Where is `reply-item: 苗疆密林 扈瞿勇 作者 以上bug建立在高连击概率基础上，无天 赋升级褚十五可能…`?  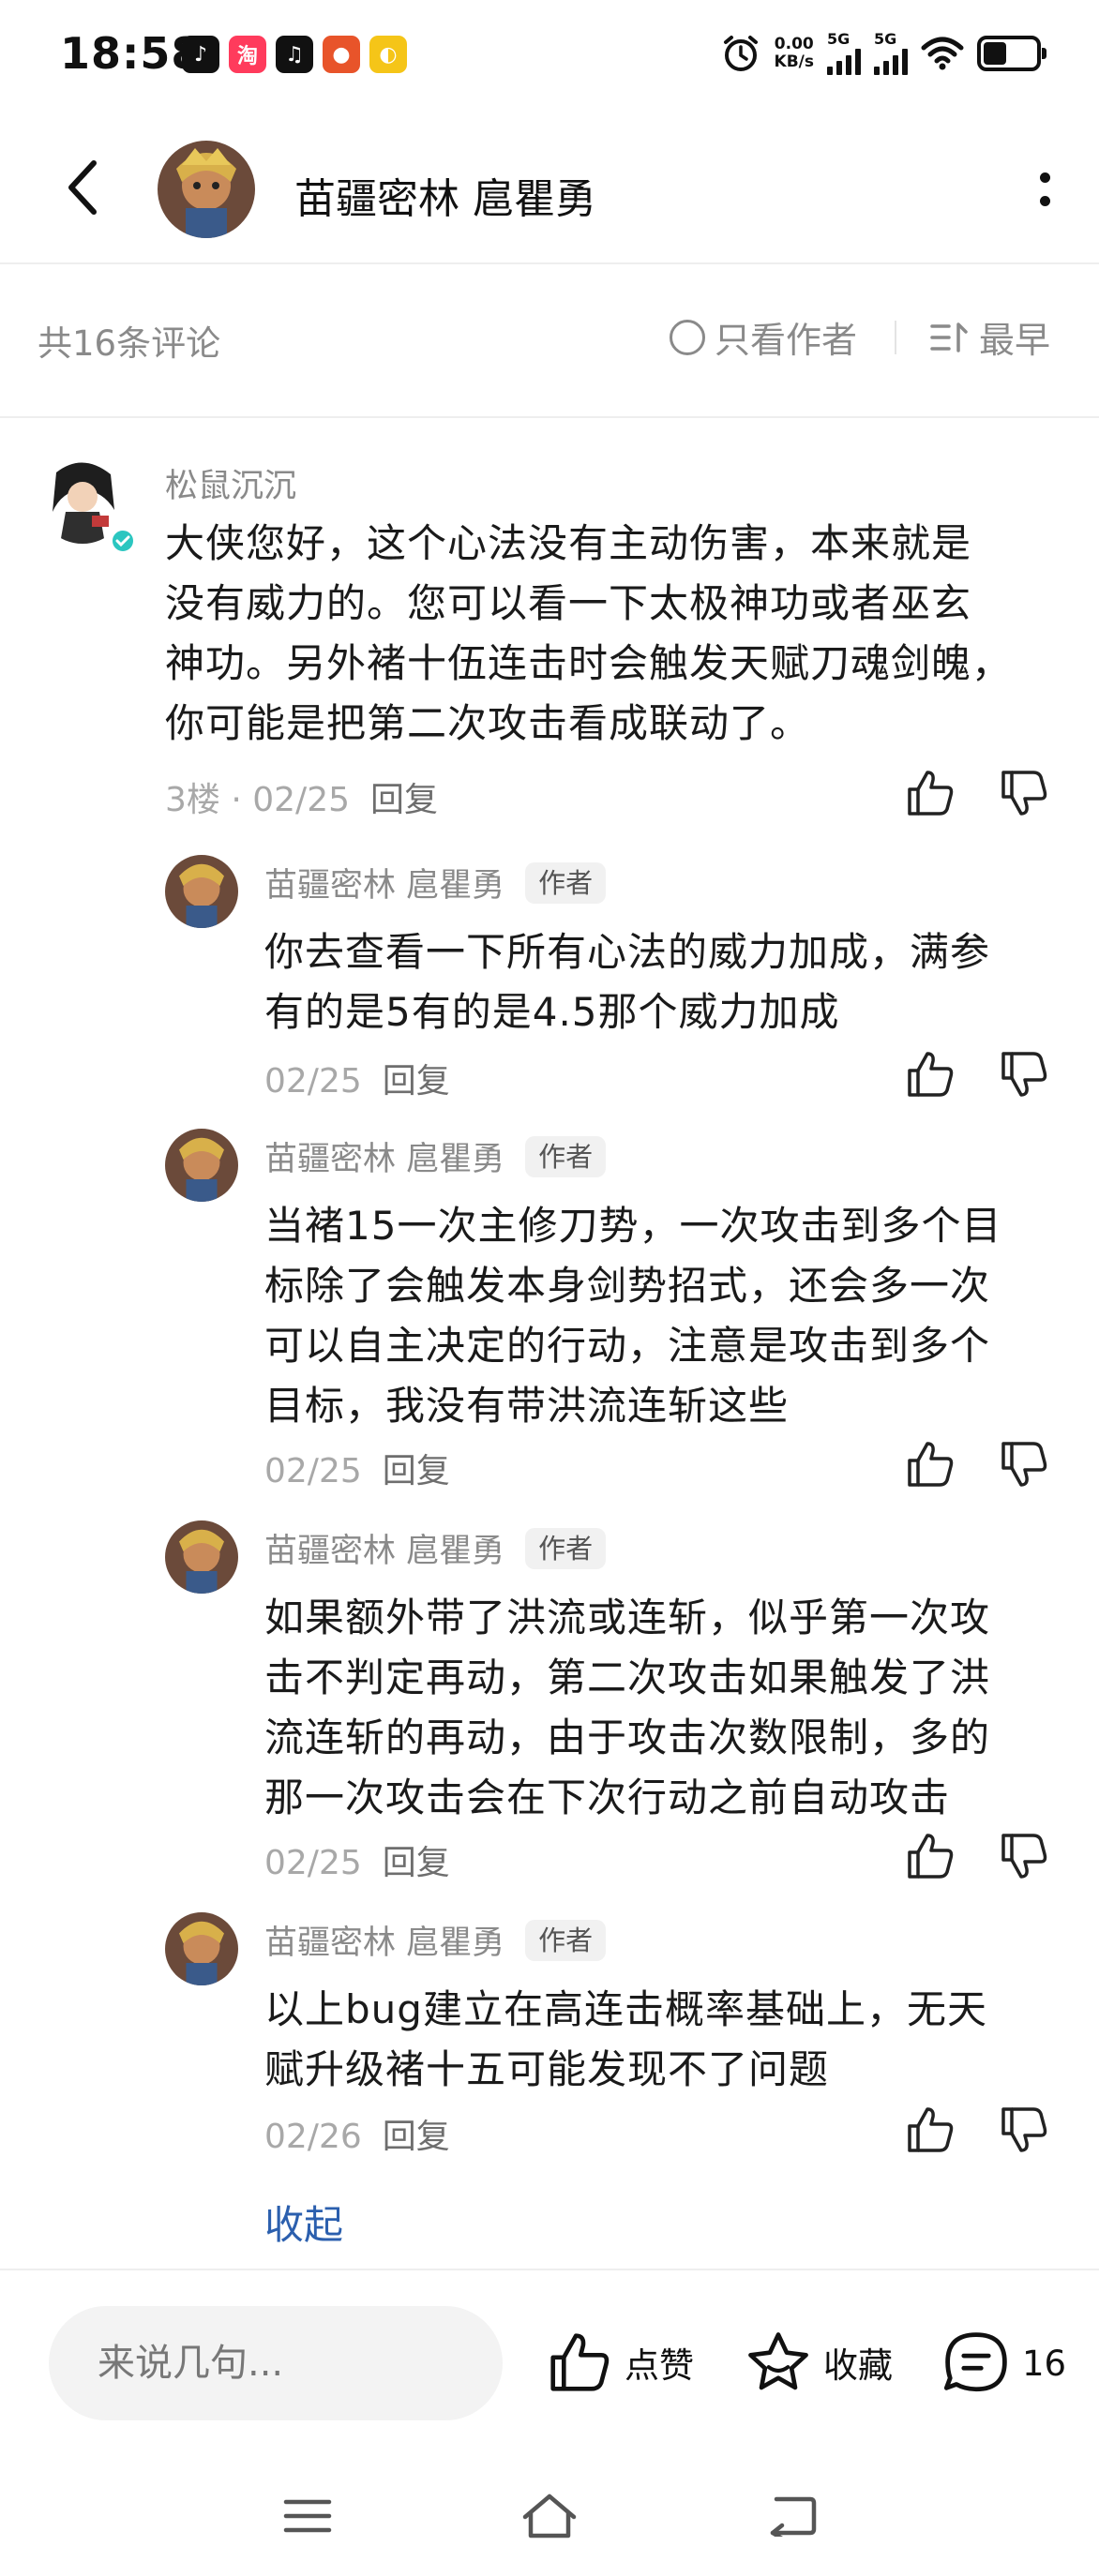
reply-item: 苗疆密林 扈瞿勇 作者 以上bug建立在高连击概率基础上，无天 赋升级褚十五可能… is located at coordinates (615, 2034).